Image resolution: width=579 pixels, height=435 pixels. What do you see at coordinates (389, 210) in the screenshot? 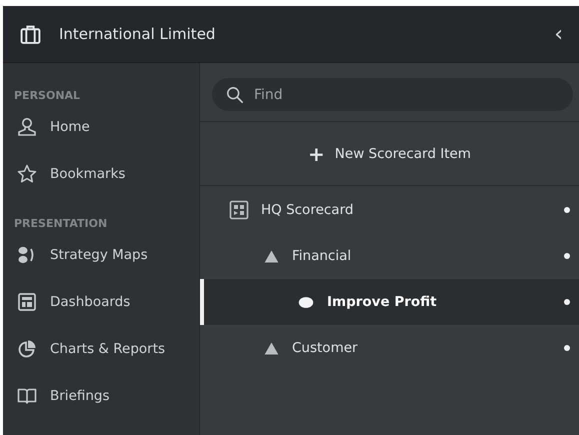
I see `tree-item: HQ Scorecard` at bounding box center [389, 210].